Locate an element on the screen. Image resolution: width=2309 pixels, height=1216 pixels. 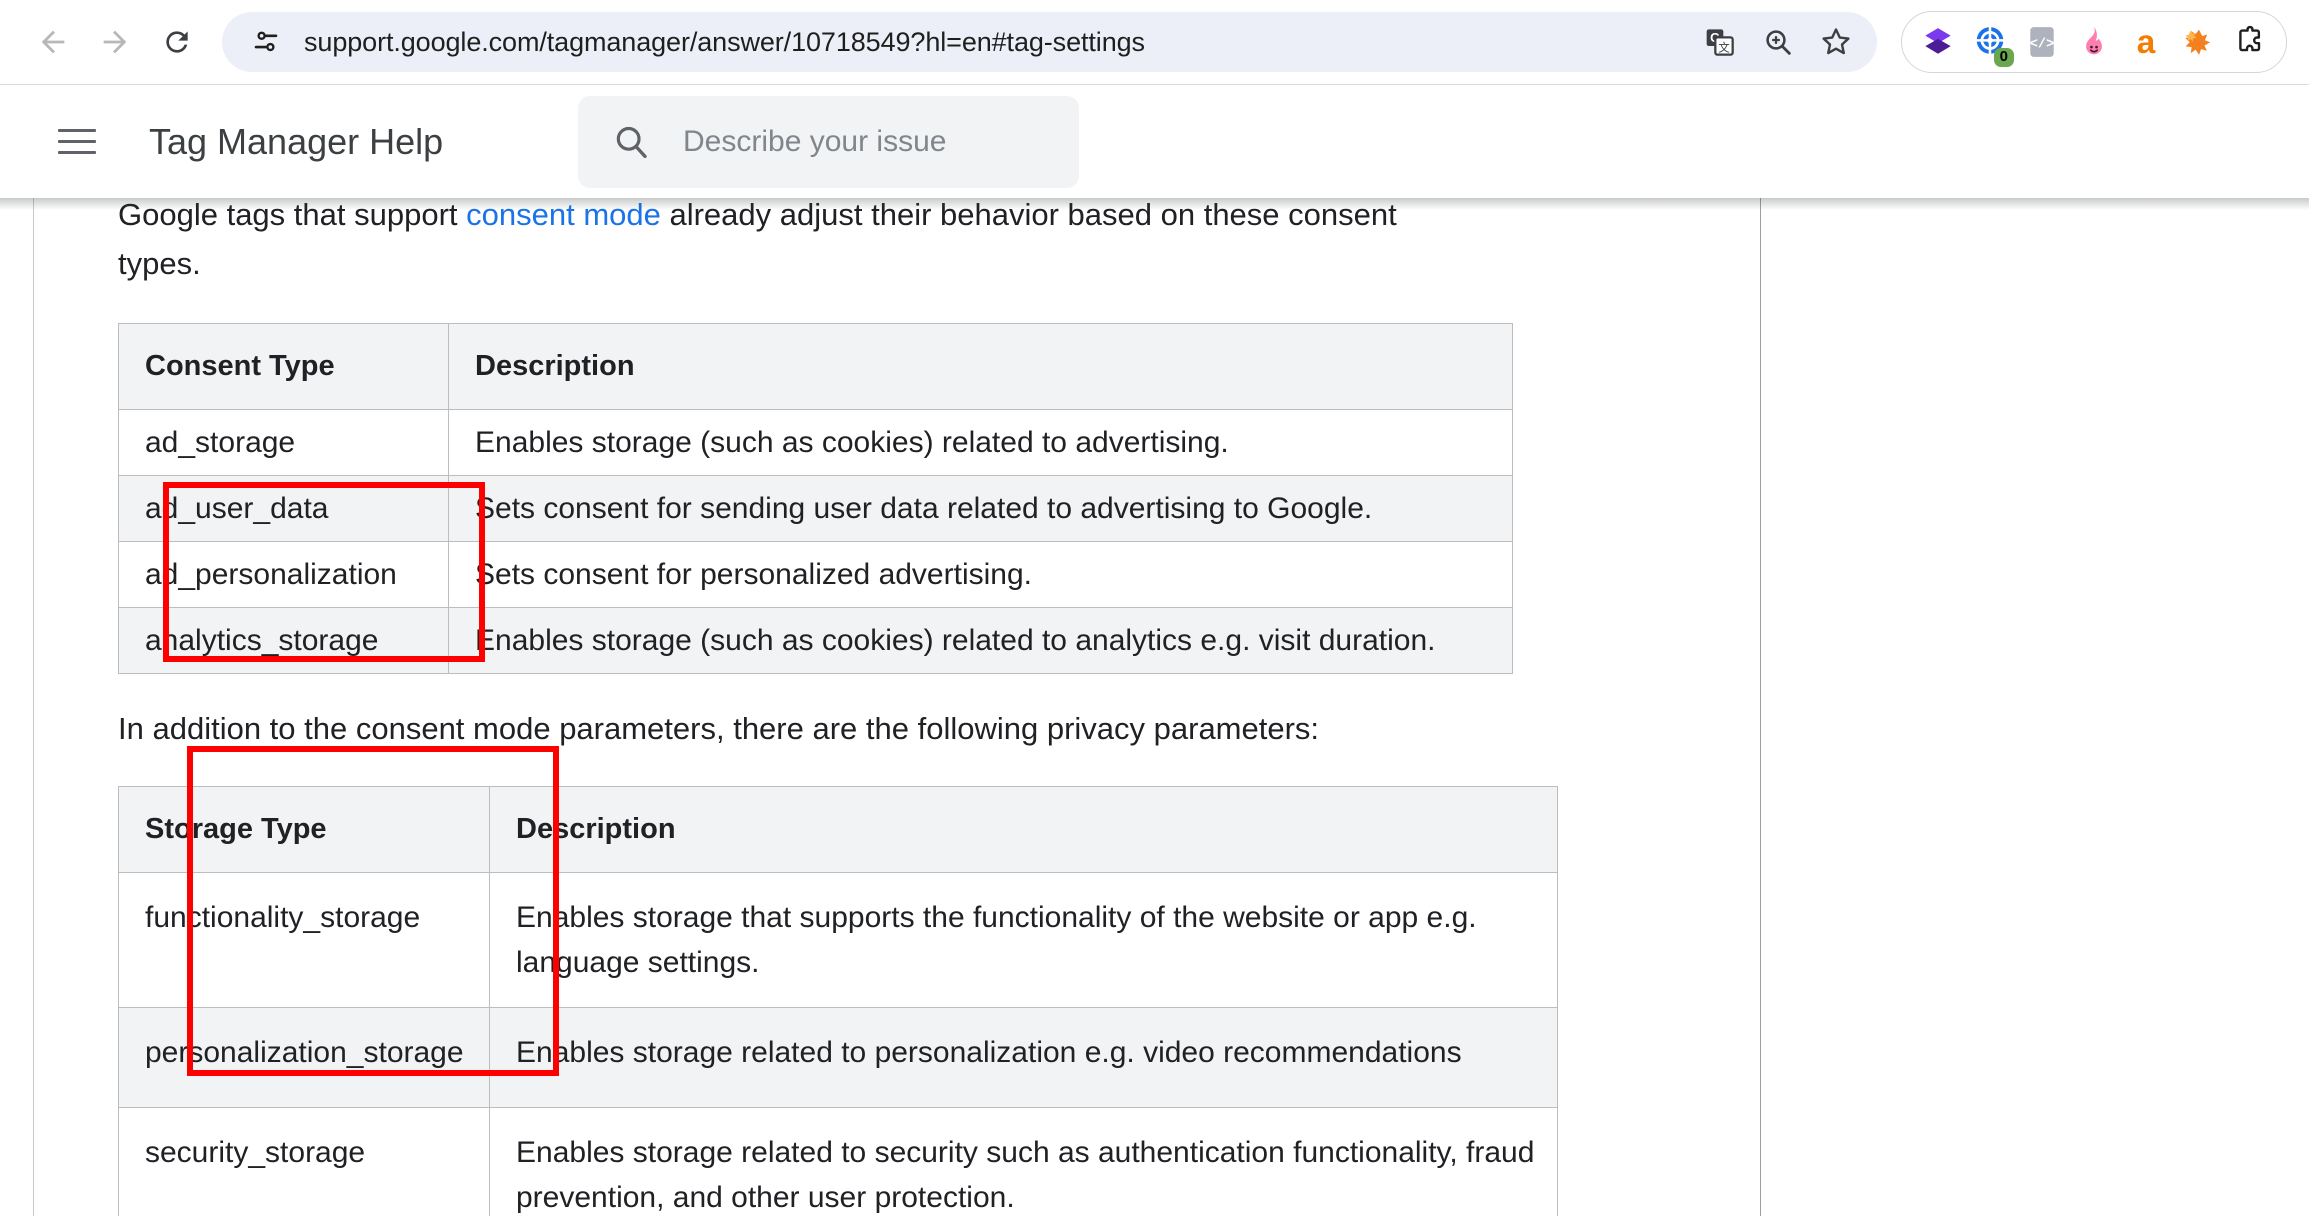
extensions-group: 0 </> a is located at coordinates (2094, 42).